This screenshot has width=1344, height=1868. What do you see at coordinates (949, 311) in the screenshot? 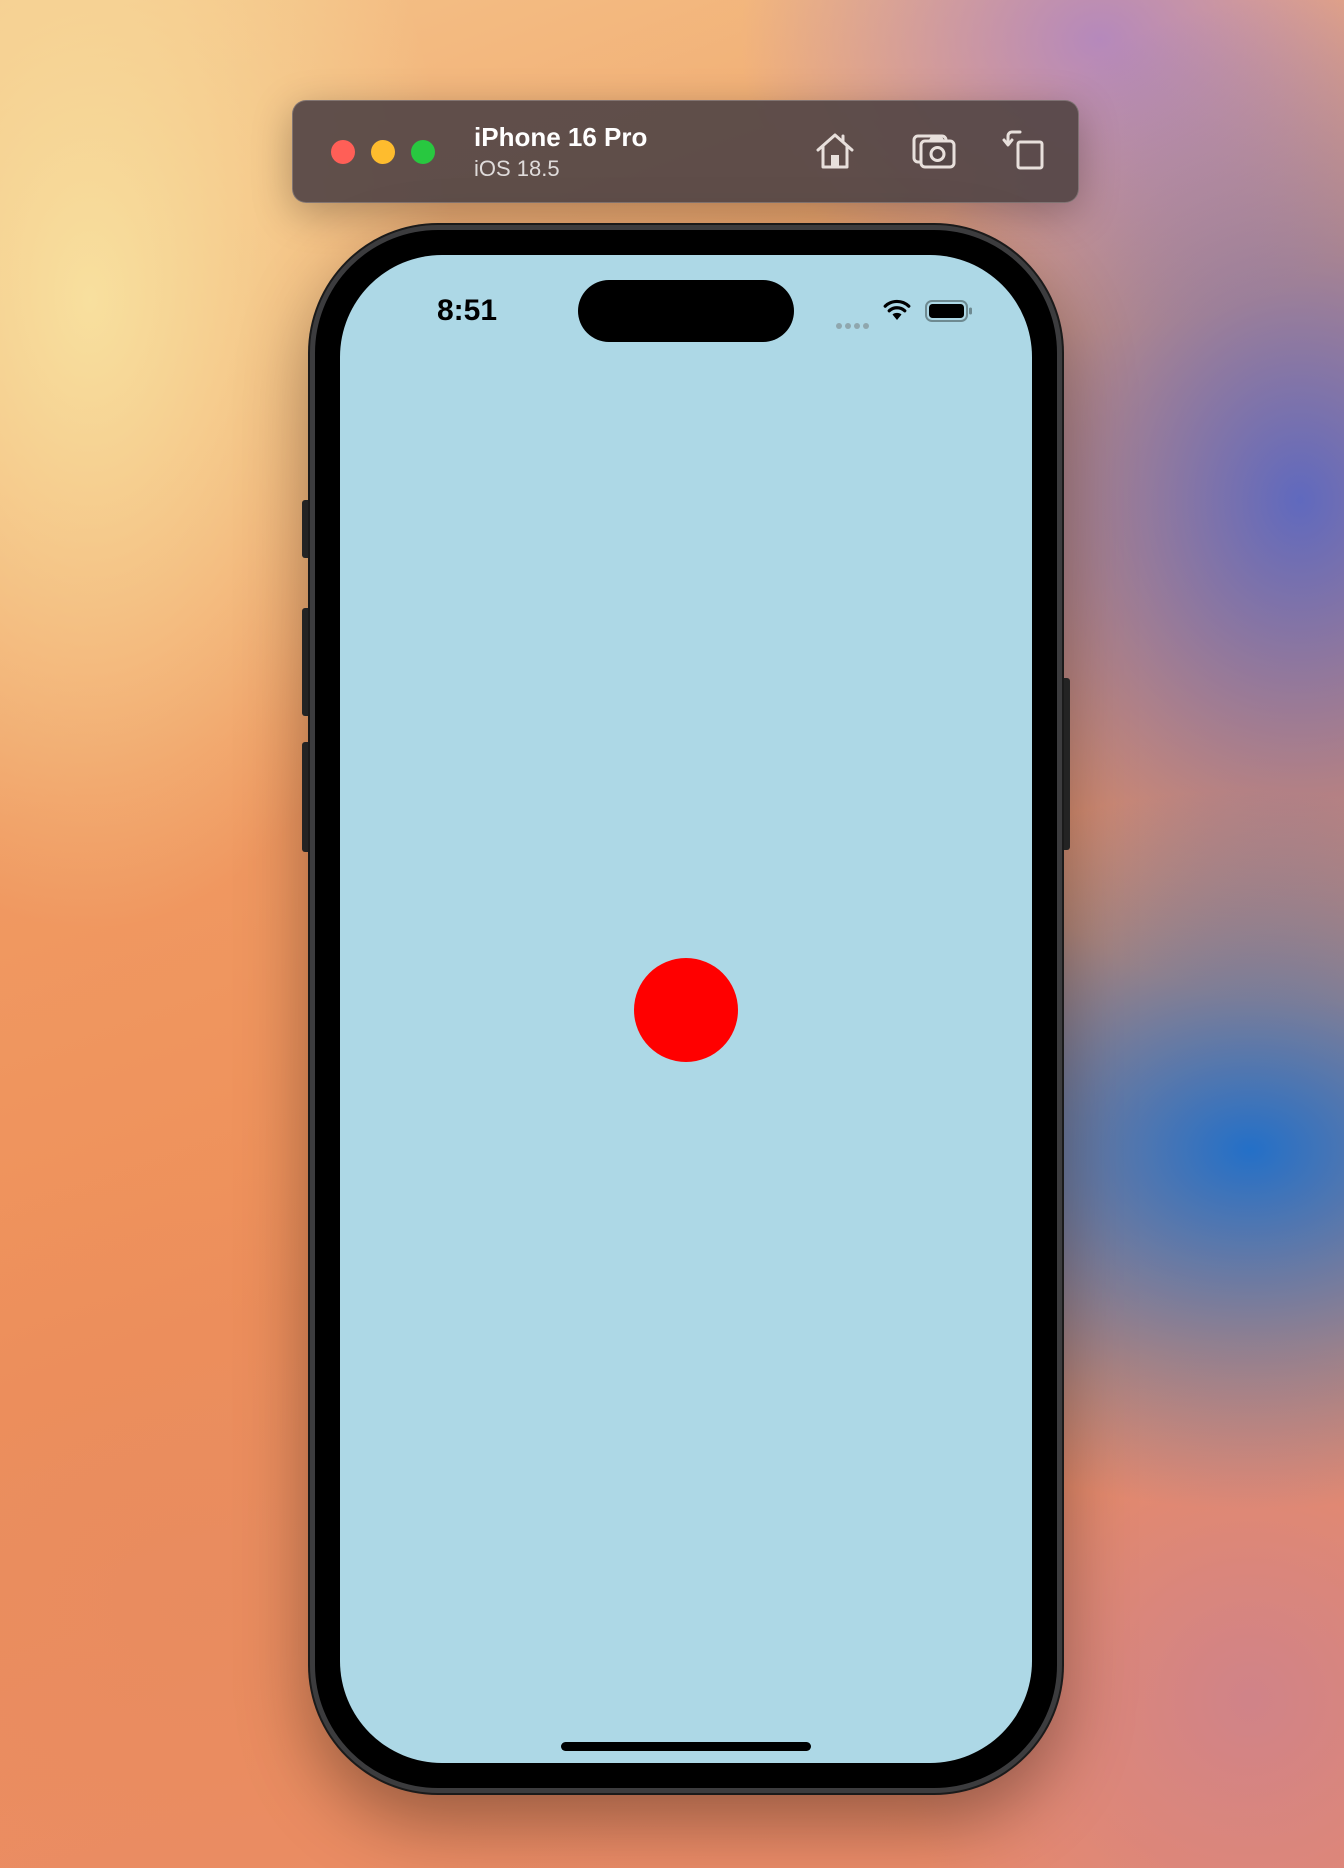
I see `battery-icon` at bounding box center [949, 311].